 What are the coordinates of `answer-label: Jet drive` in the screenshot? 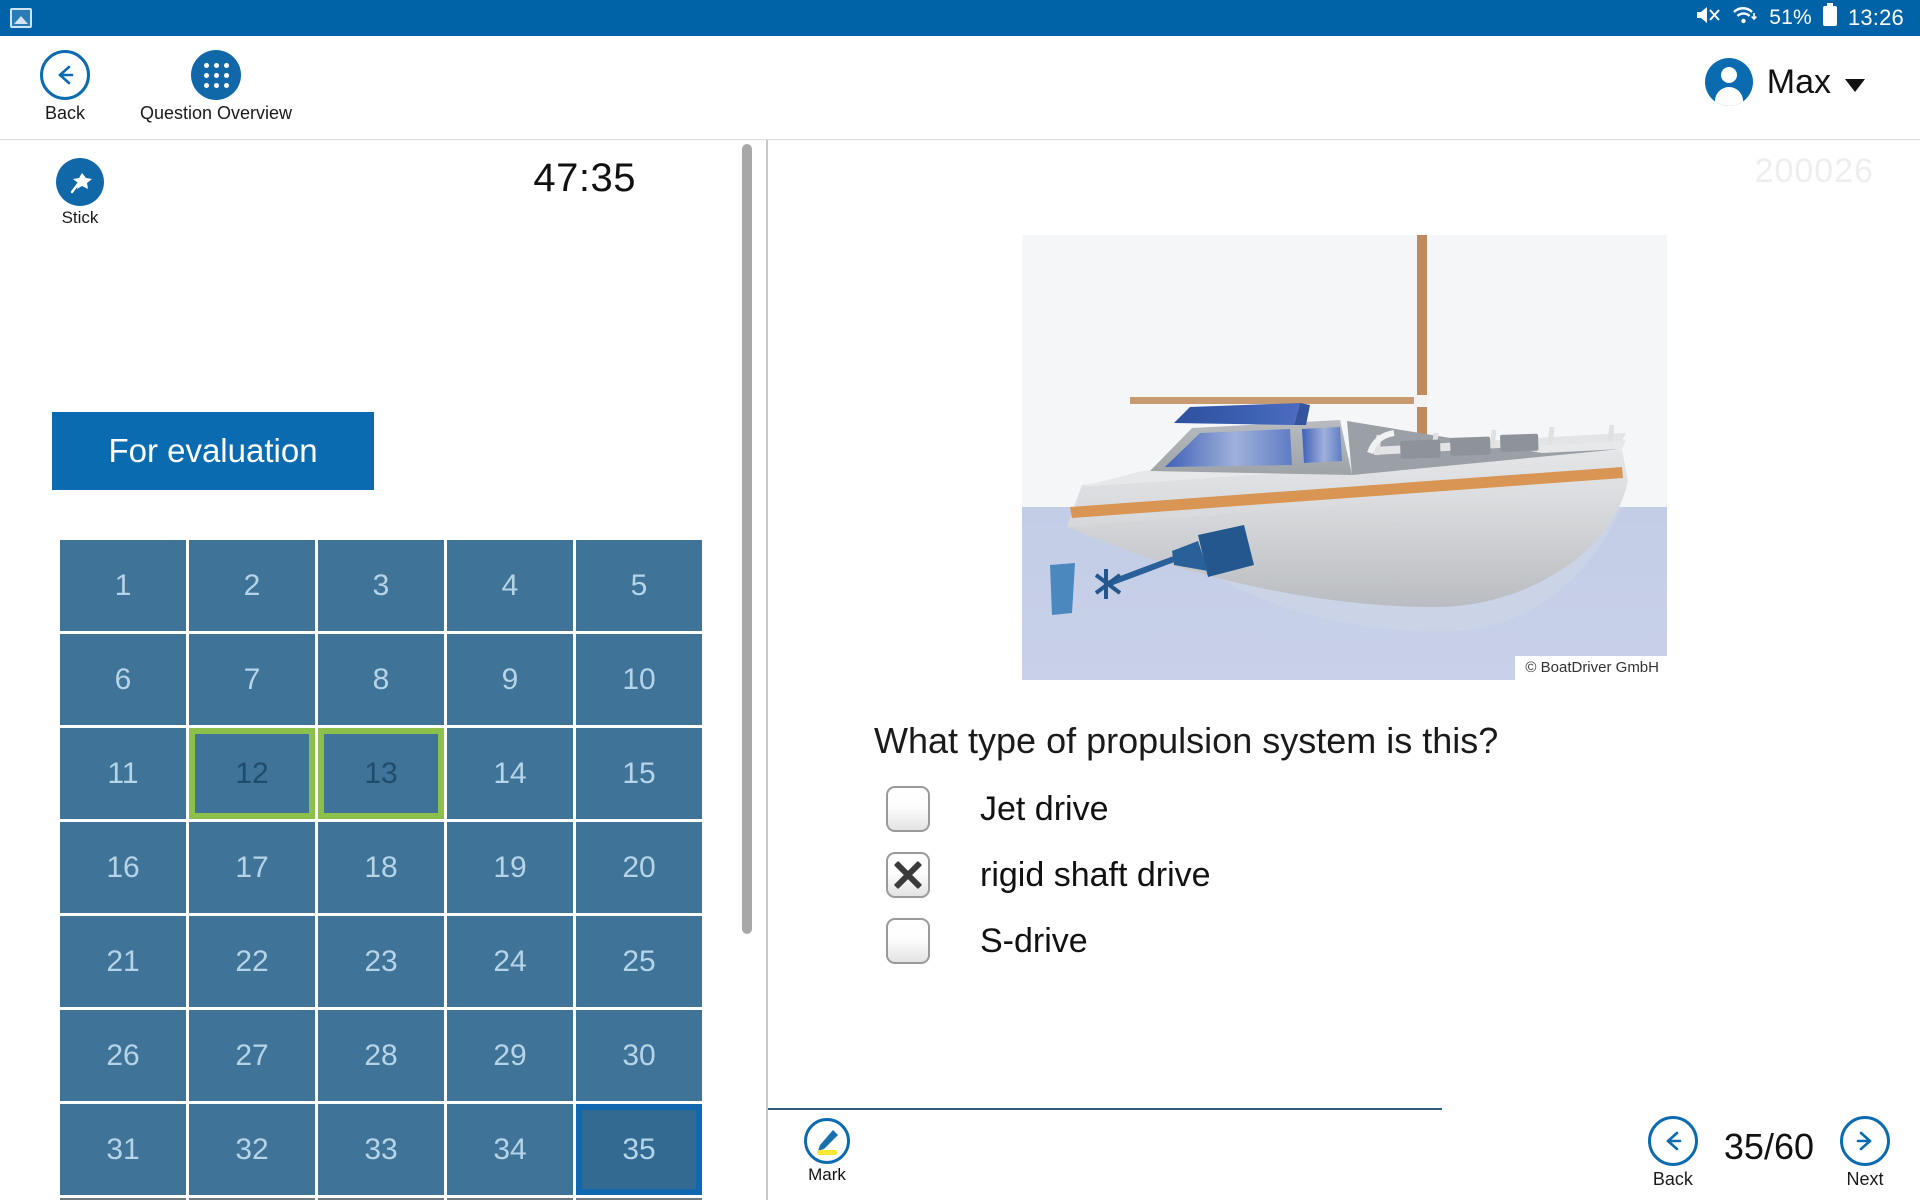 It's located at (1044, 808).